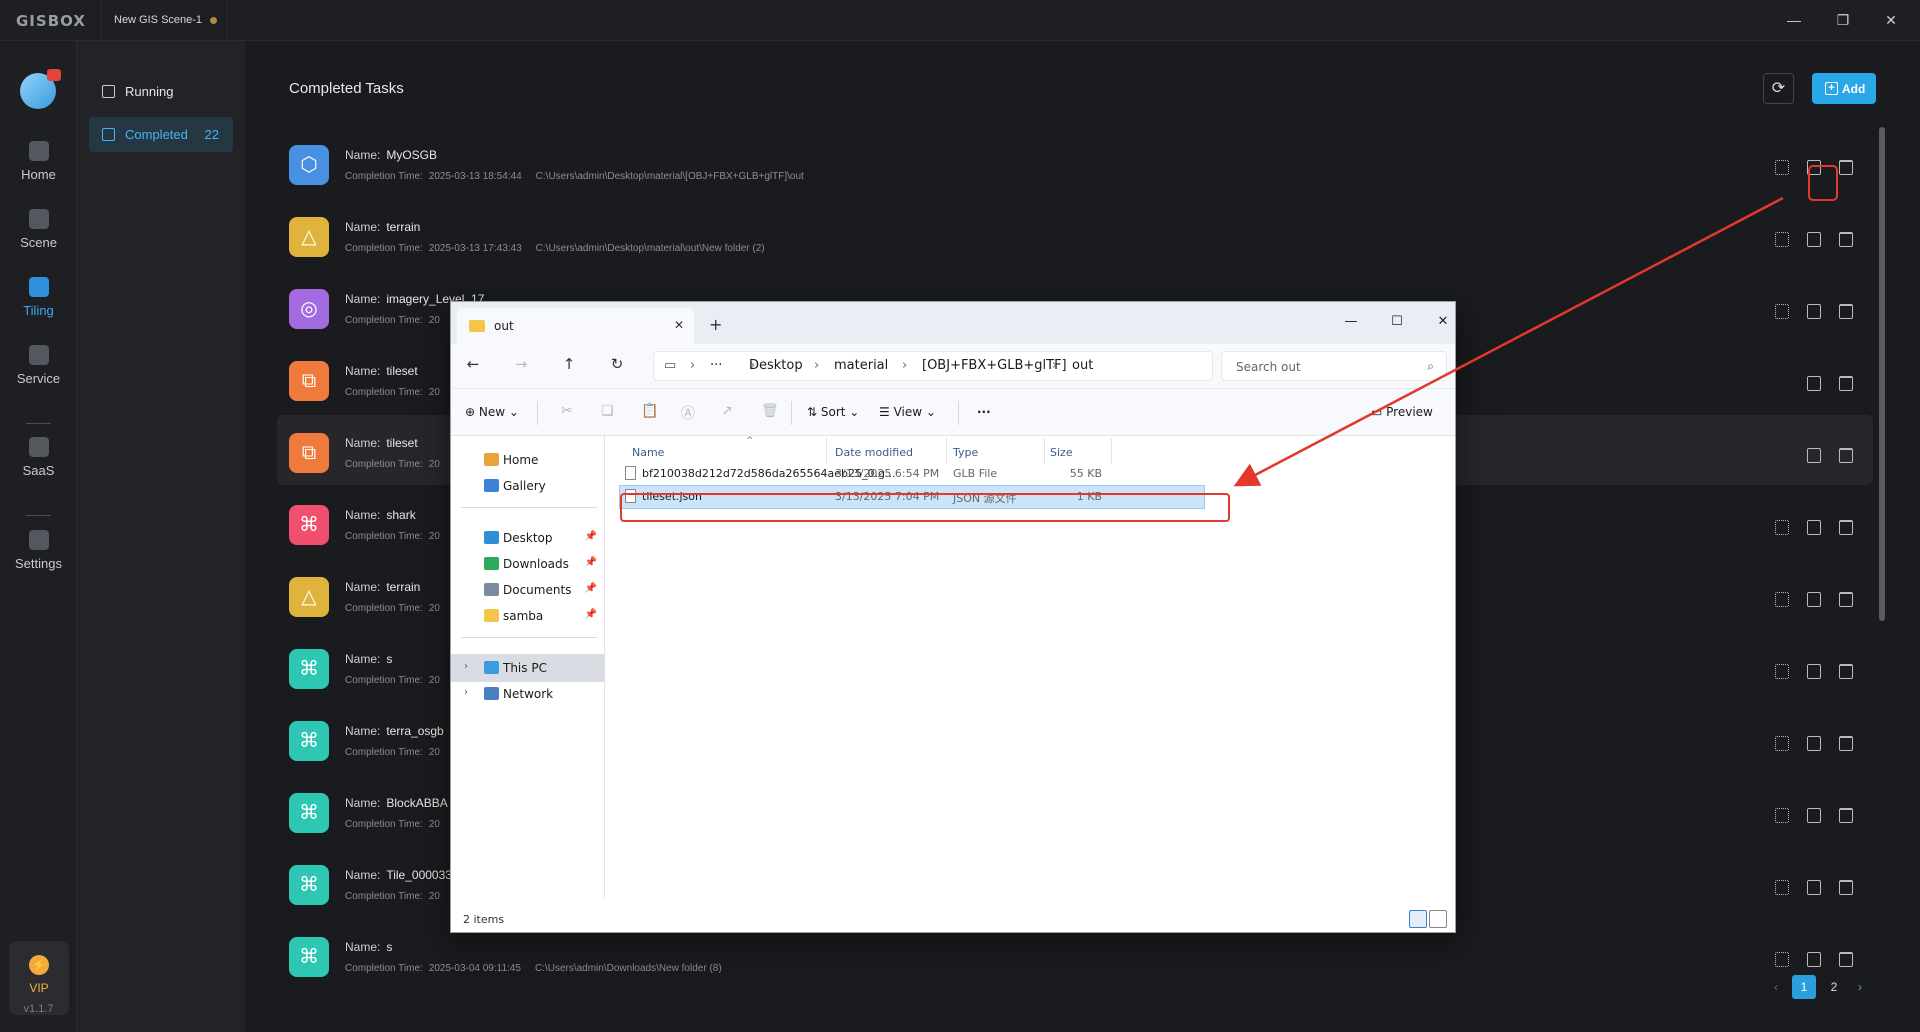 This screenshot has width=1920, height=1032. Describe the element at coordinates (38, 550) in the screenshot. I see `nav-settings: Settings` at that location.